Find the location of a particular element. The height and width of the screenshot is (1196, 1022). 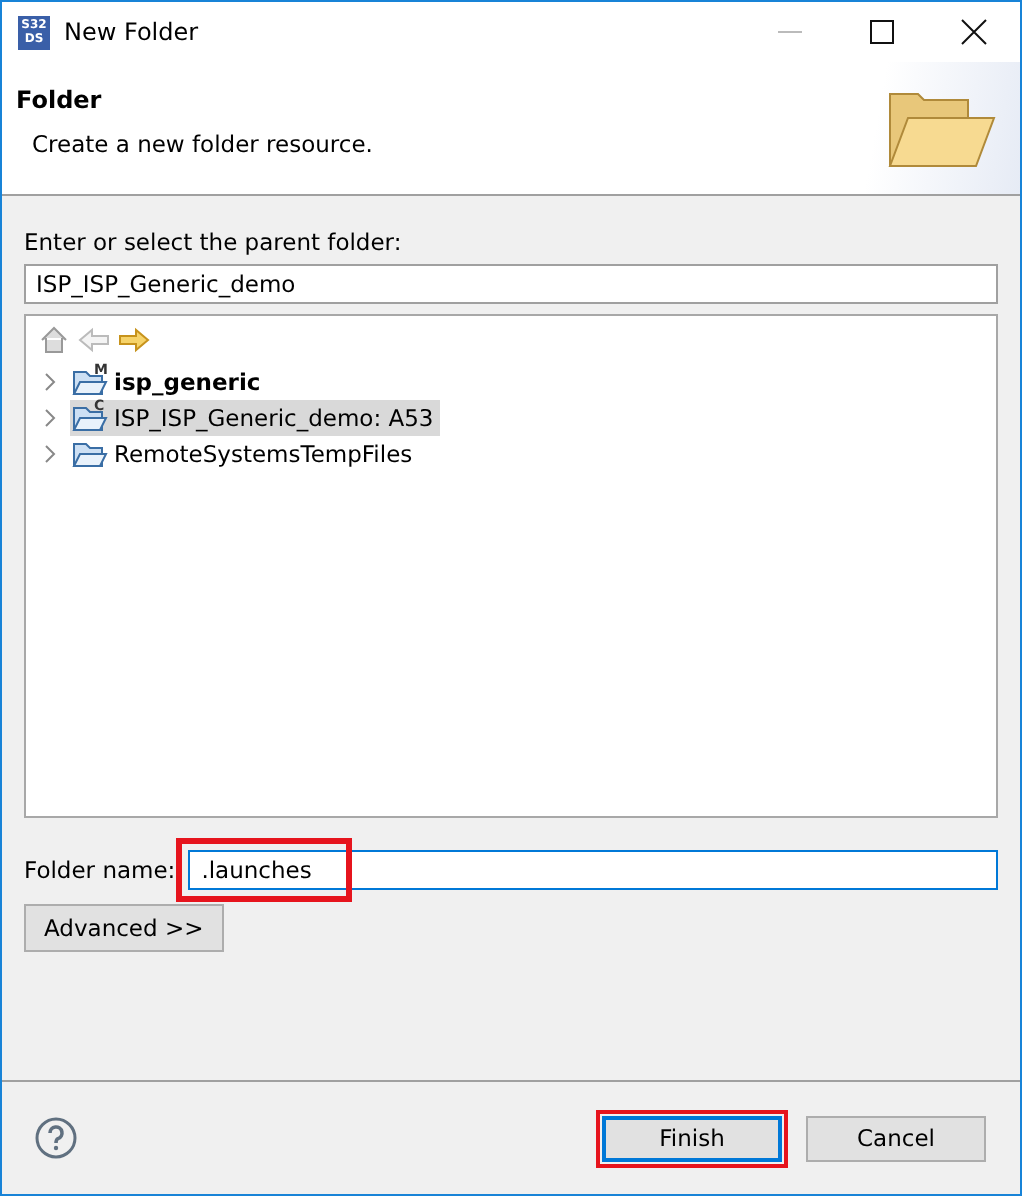

home-icon is located at coordinates (54, 340).